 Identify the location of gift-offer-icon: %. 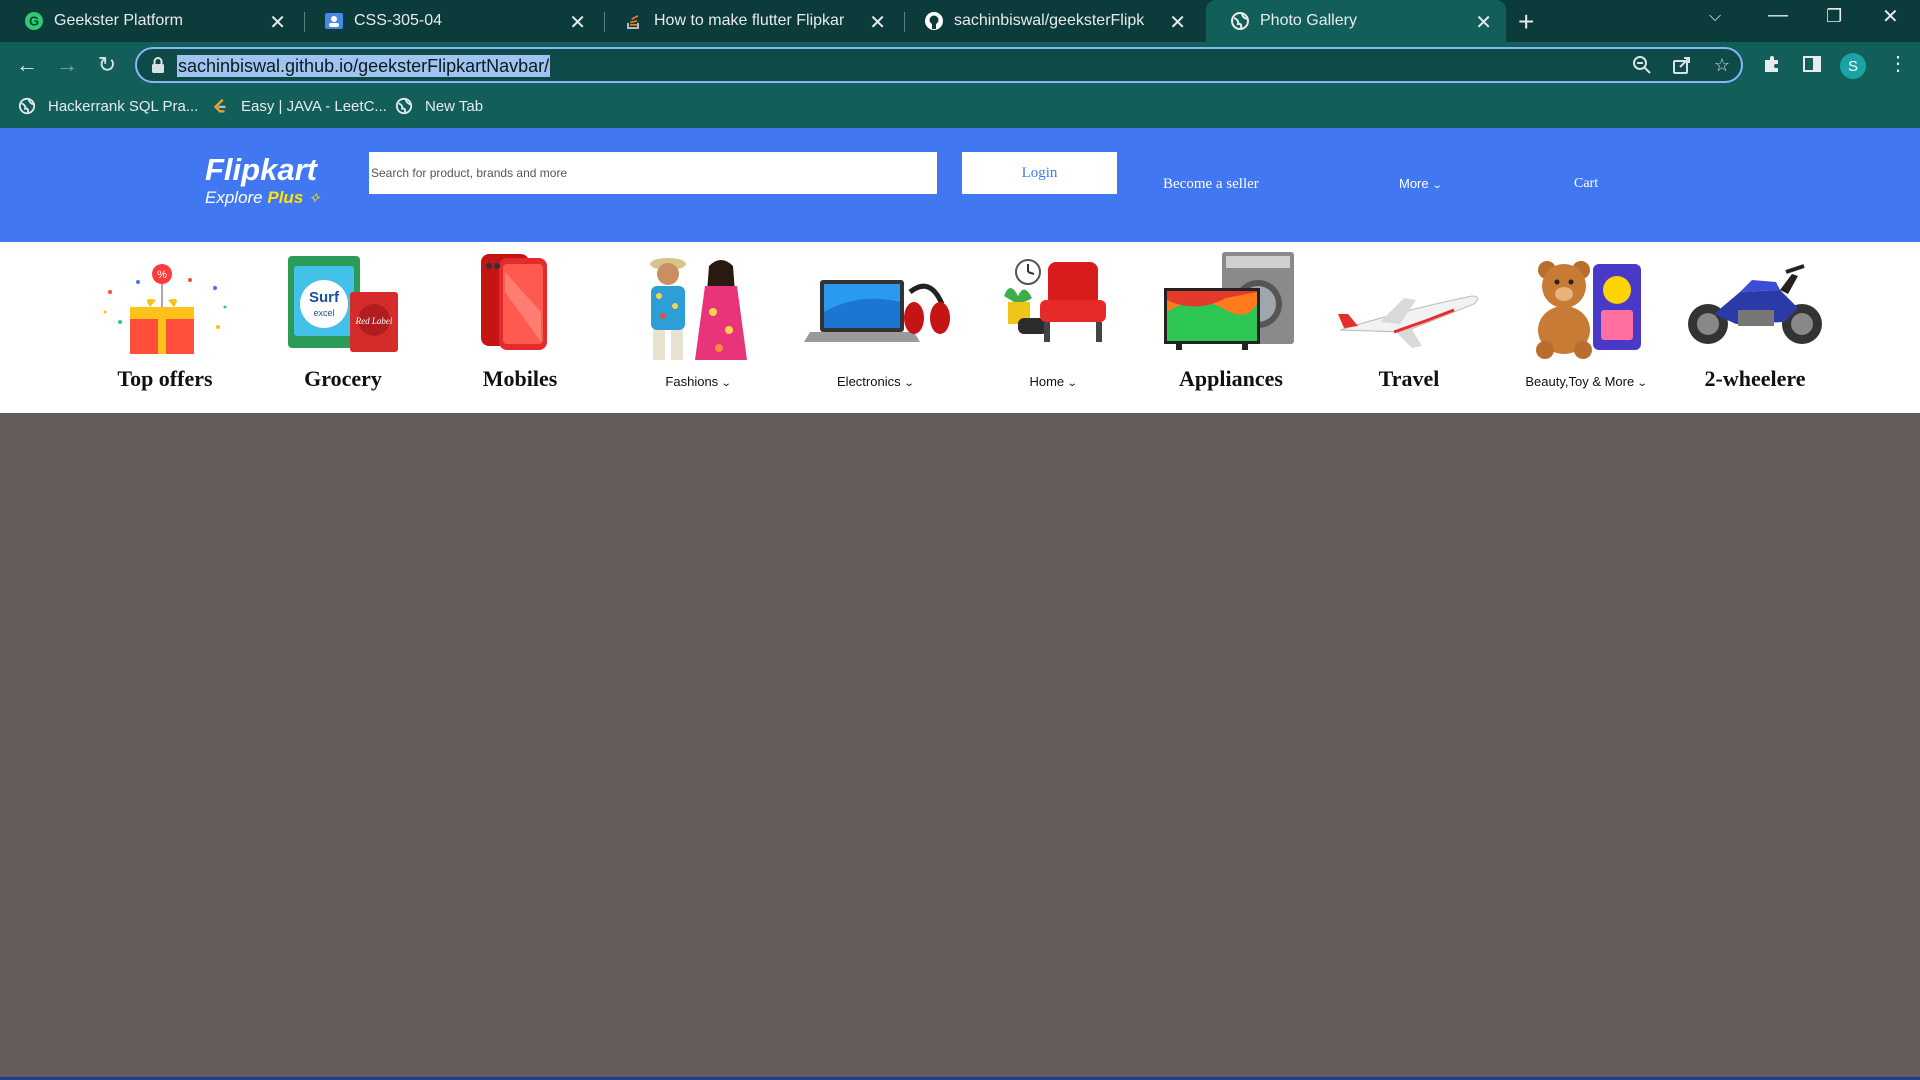
(165, 309).